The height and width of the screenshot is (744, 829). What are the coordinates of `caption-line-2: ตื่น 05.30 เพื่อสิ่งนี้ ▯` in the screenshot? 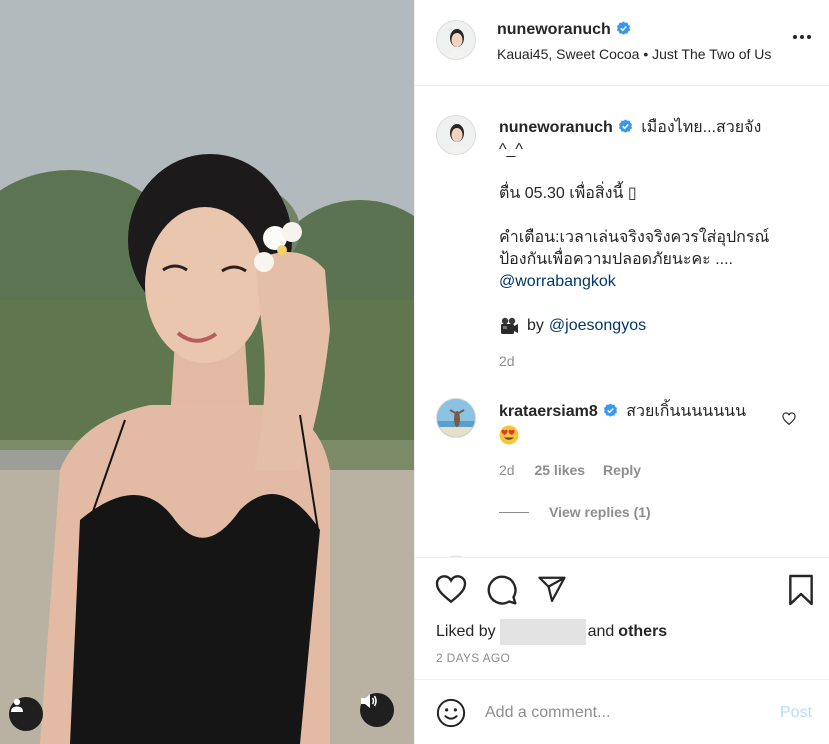 It's located at (568, 193).